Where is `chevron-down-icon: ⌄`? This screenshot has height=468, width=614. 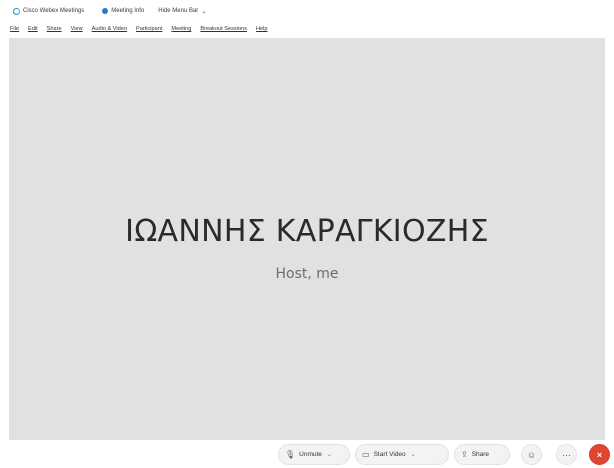
chevron-down-icon: ⌄ is located at coordinates (204, 11).